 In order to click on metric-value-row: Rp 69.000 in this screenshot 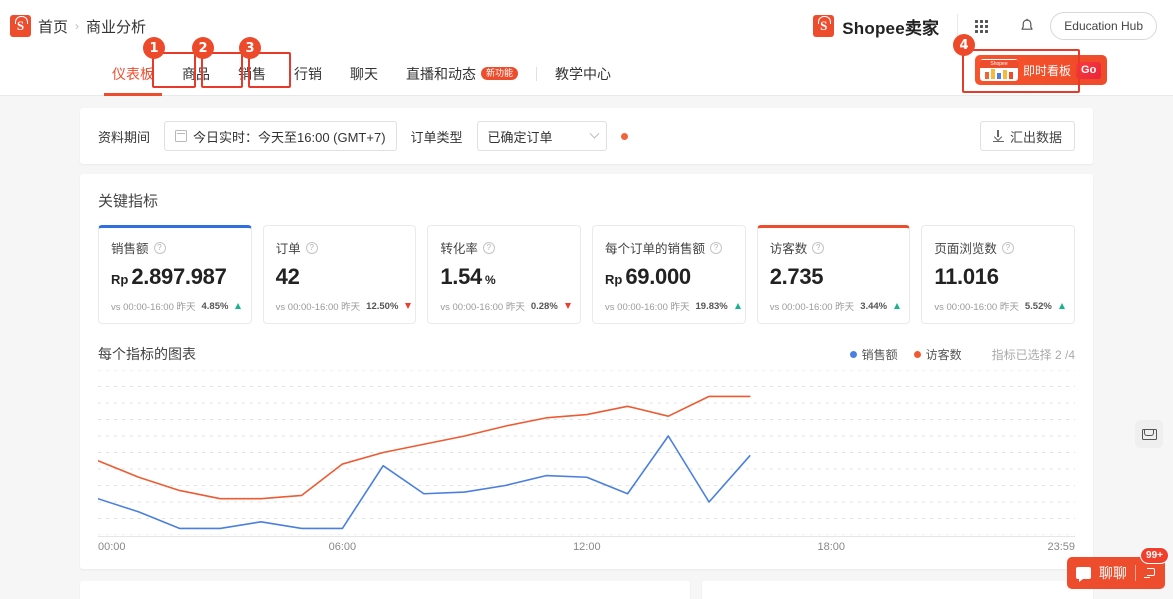, I will do `click(669, 277)`.